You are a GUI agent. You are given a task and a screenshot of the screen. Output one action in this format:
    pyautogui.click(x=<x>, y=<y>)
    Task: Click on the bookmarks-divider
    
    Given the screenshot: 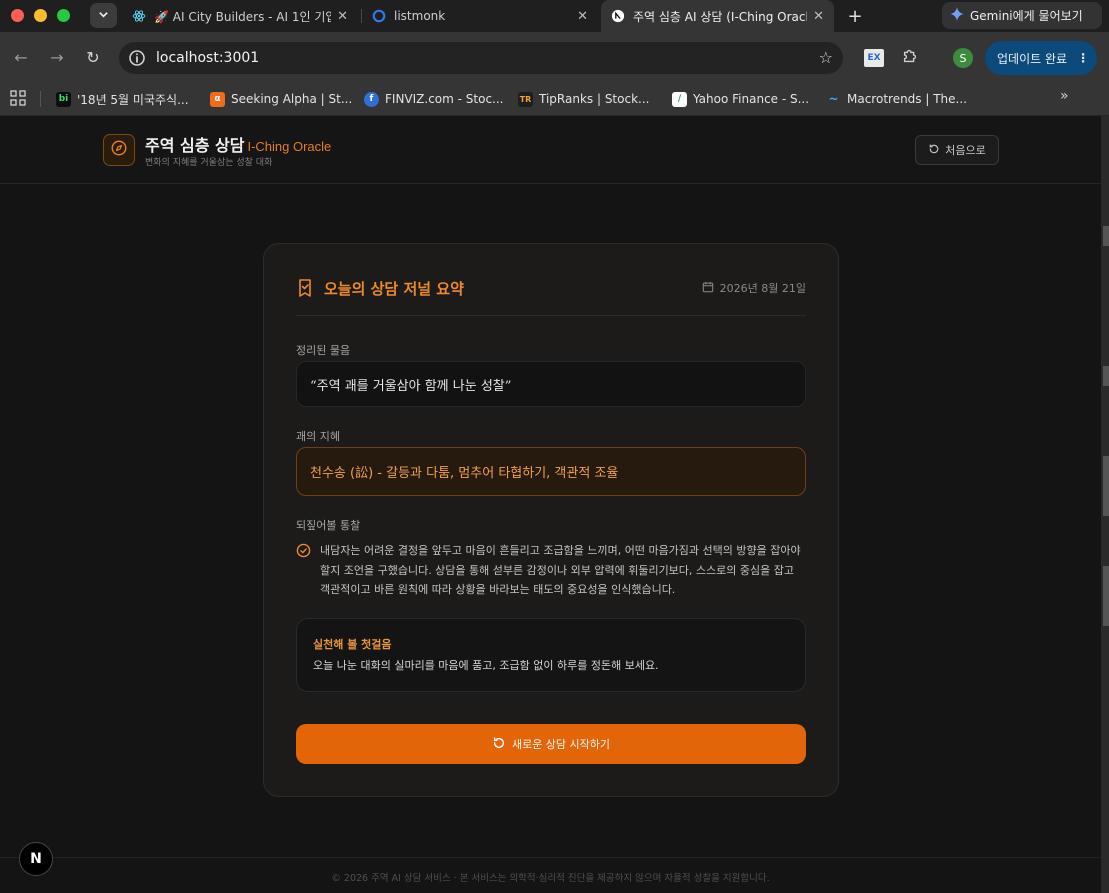 What is the action you would take?
    pyautogui.click(x=40, y=99)
    